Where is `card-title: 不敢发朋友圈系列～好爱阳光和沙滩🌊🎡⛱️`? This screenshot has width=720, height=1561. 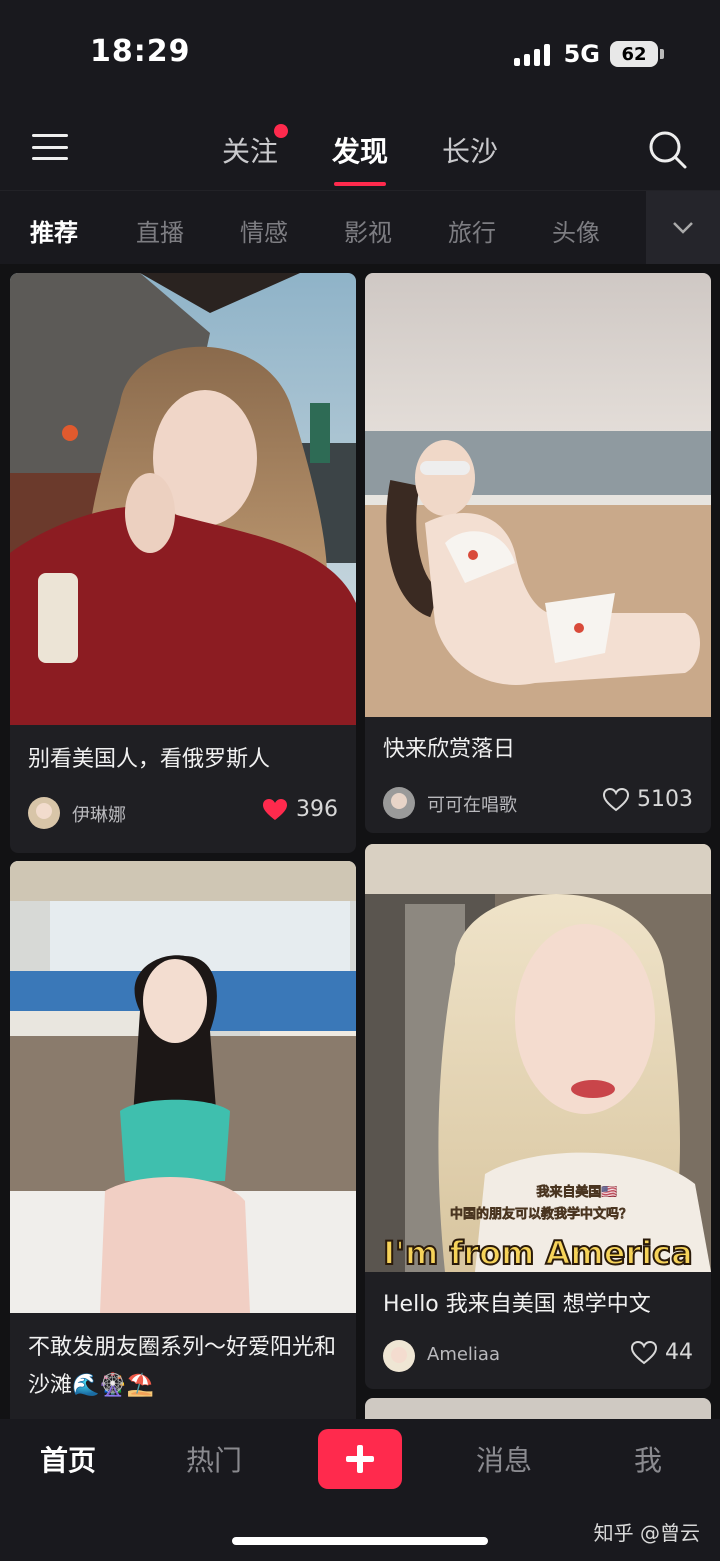
card-title: 不敢发朋友圈系列～好爱阳光和沙滩🌊🎡⛱️ is located at coordinates (182, 1366).